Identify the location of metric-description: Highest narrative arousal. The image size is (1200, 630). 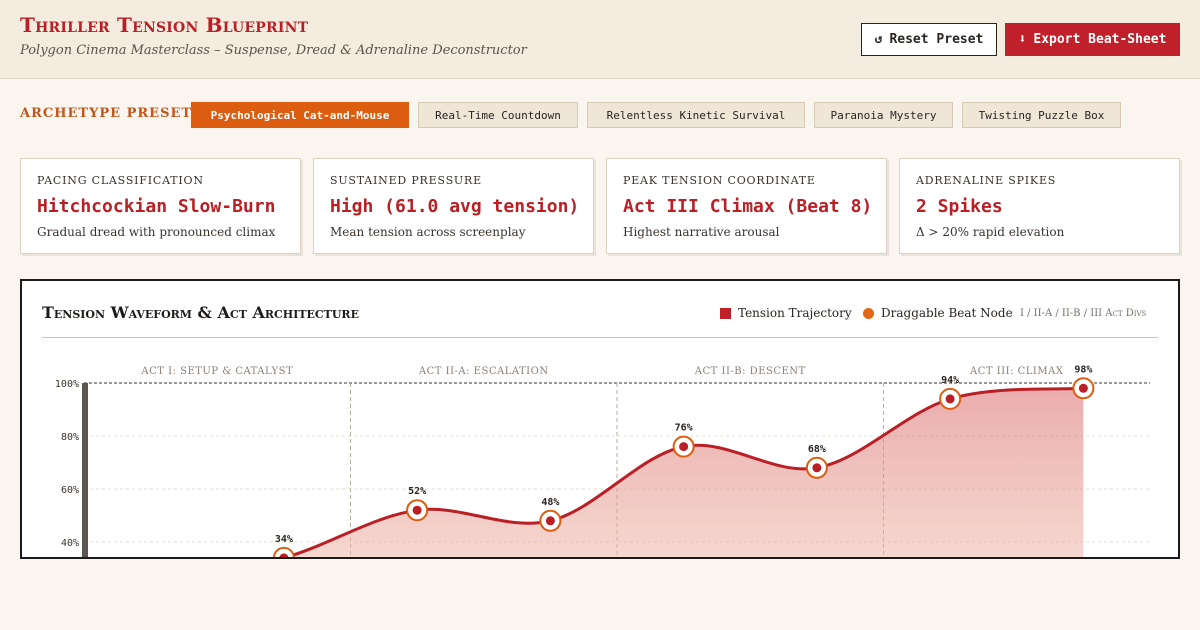
(701, 232).